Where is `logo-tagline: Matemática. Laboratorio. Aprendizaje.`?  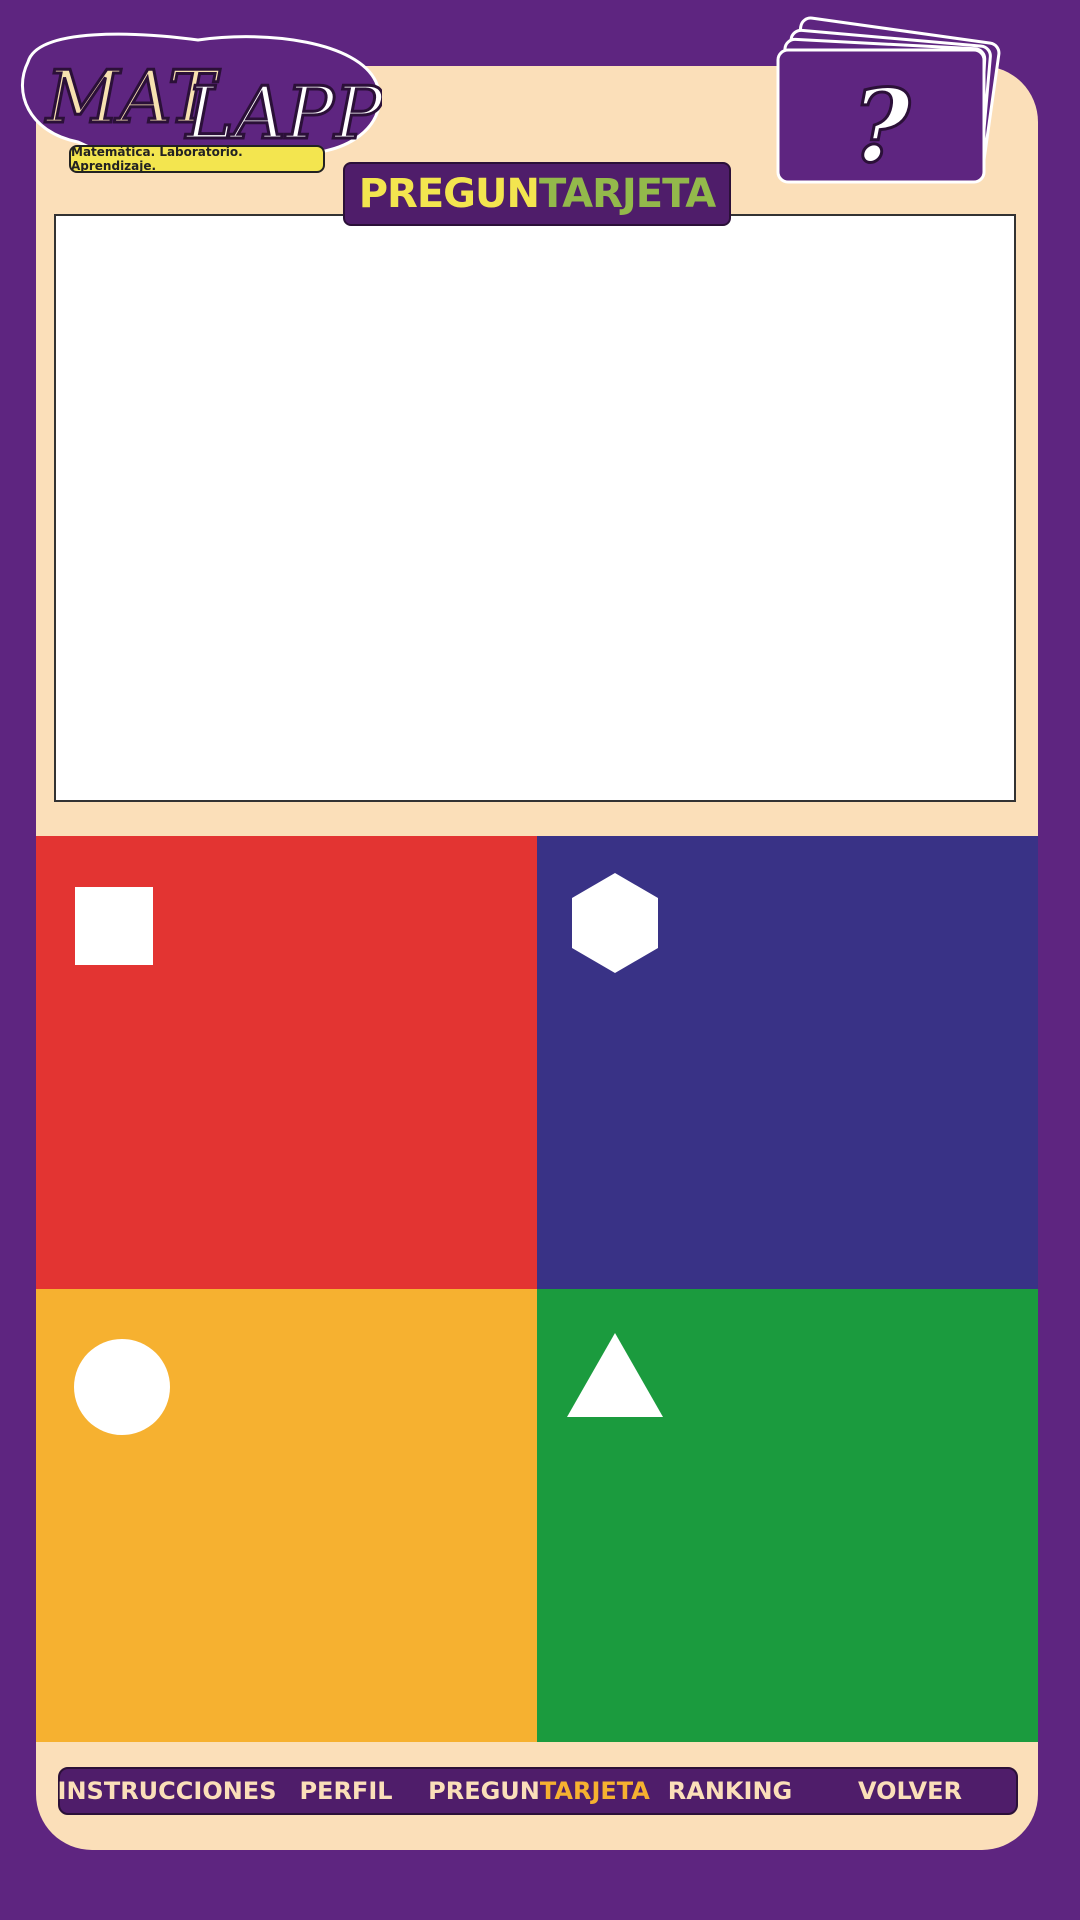
logo-tagline: Matemática. Laboratorio. Aprendizaje. is located at coordinates (197, 159).